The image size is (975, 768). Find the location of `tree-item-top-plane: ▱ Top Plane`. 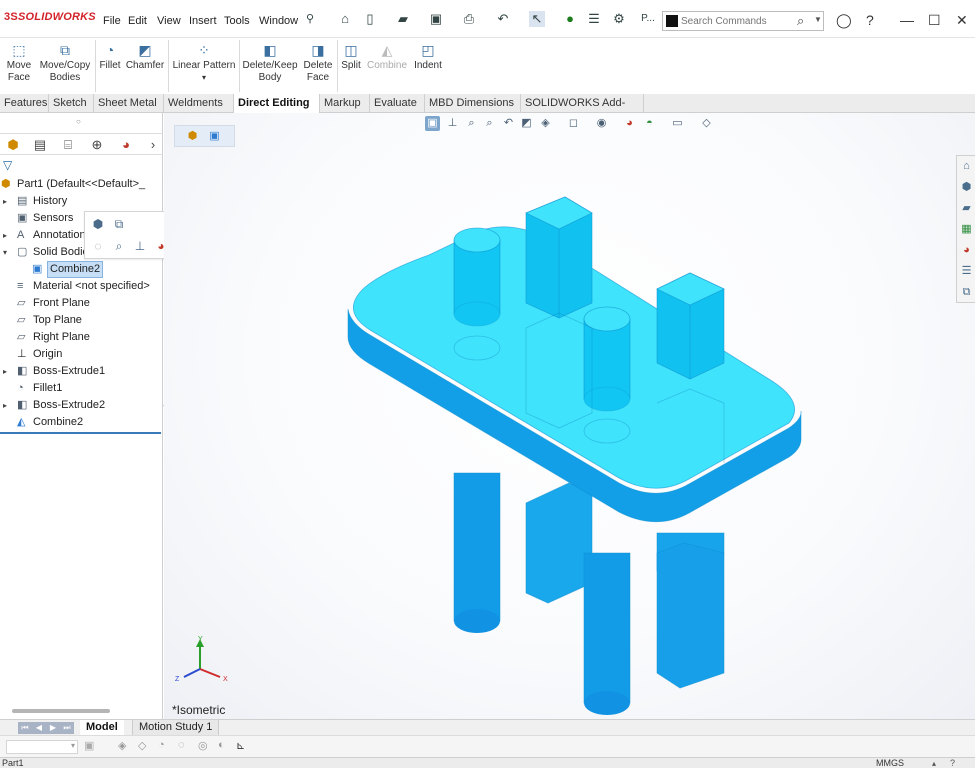

tree-item-top-plane: ▱ Top Plane is located at coordinates (81, 320).